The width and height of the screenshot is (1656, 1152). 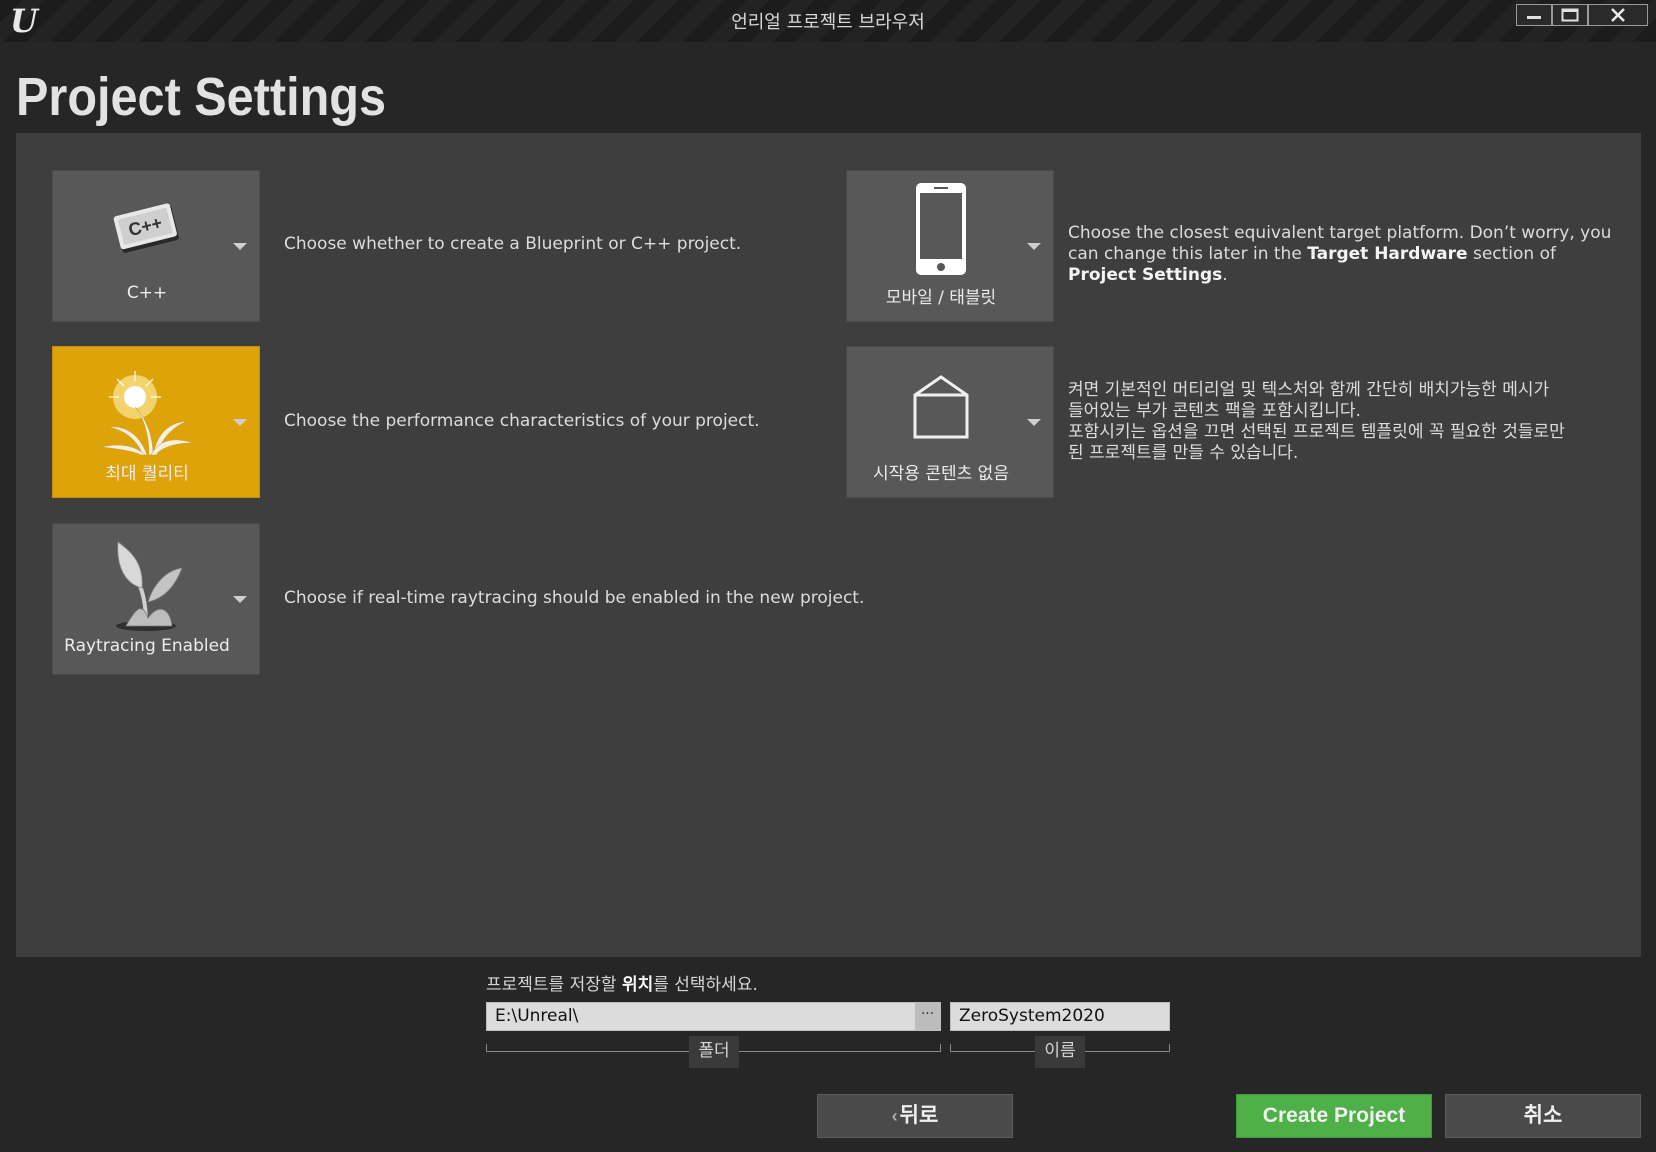 I want to click on page-title: Project Settings, so click(x=201, y=97).